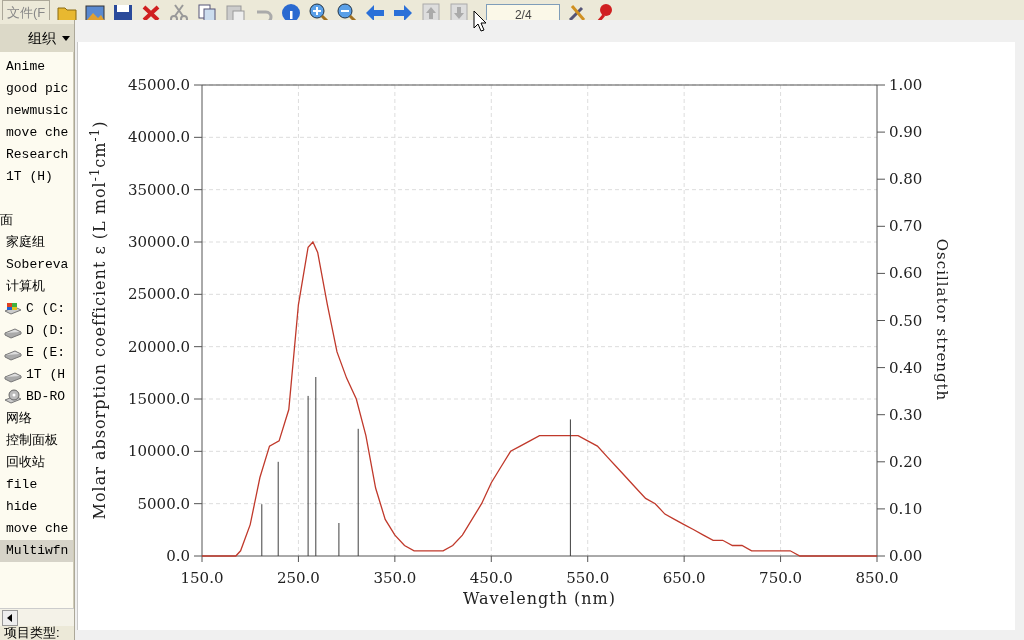 Image resolution: width=1024 pixels, height=640 pixels. Describe the element at coordinates (36, 221) in the screenshot. I see `sidebar-item: 面` at that location.